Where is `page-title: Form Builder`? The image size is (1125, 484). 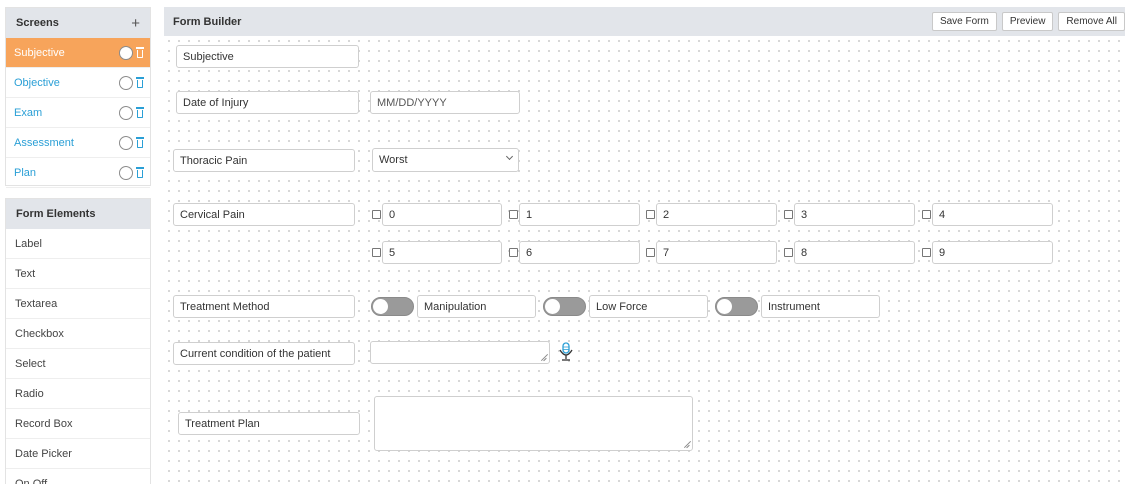
page-title: Form Builder is located at coordinates (207, 21).